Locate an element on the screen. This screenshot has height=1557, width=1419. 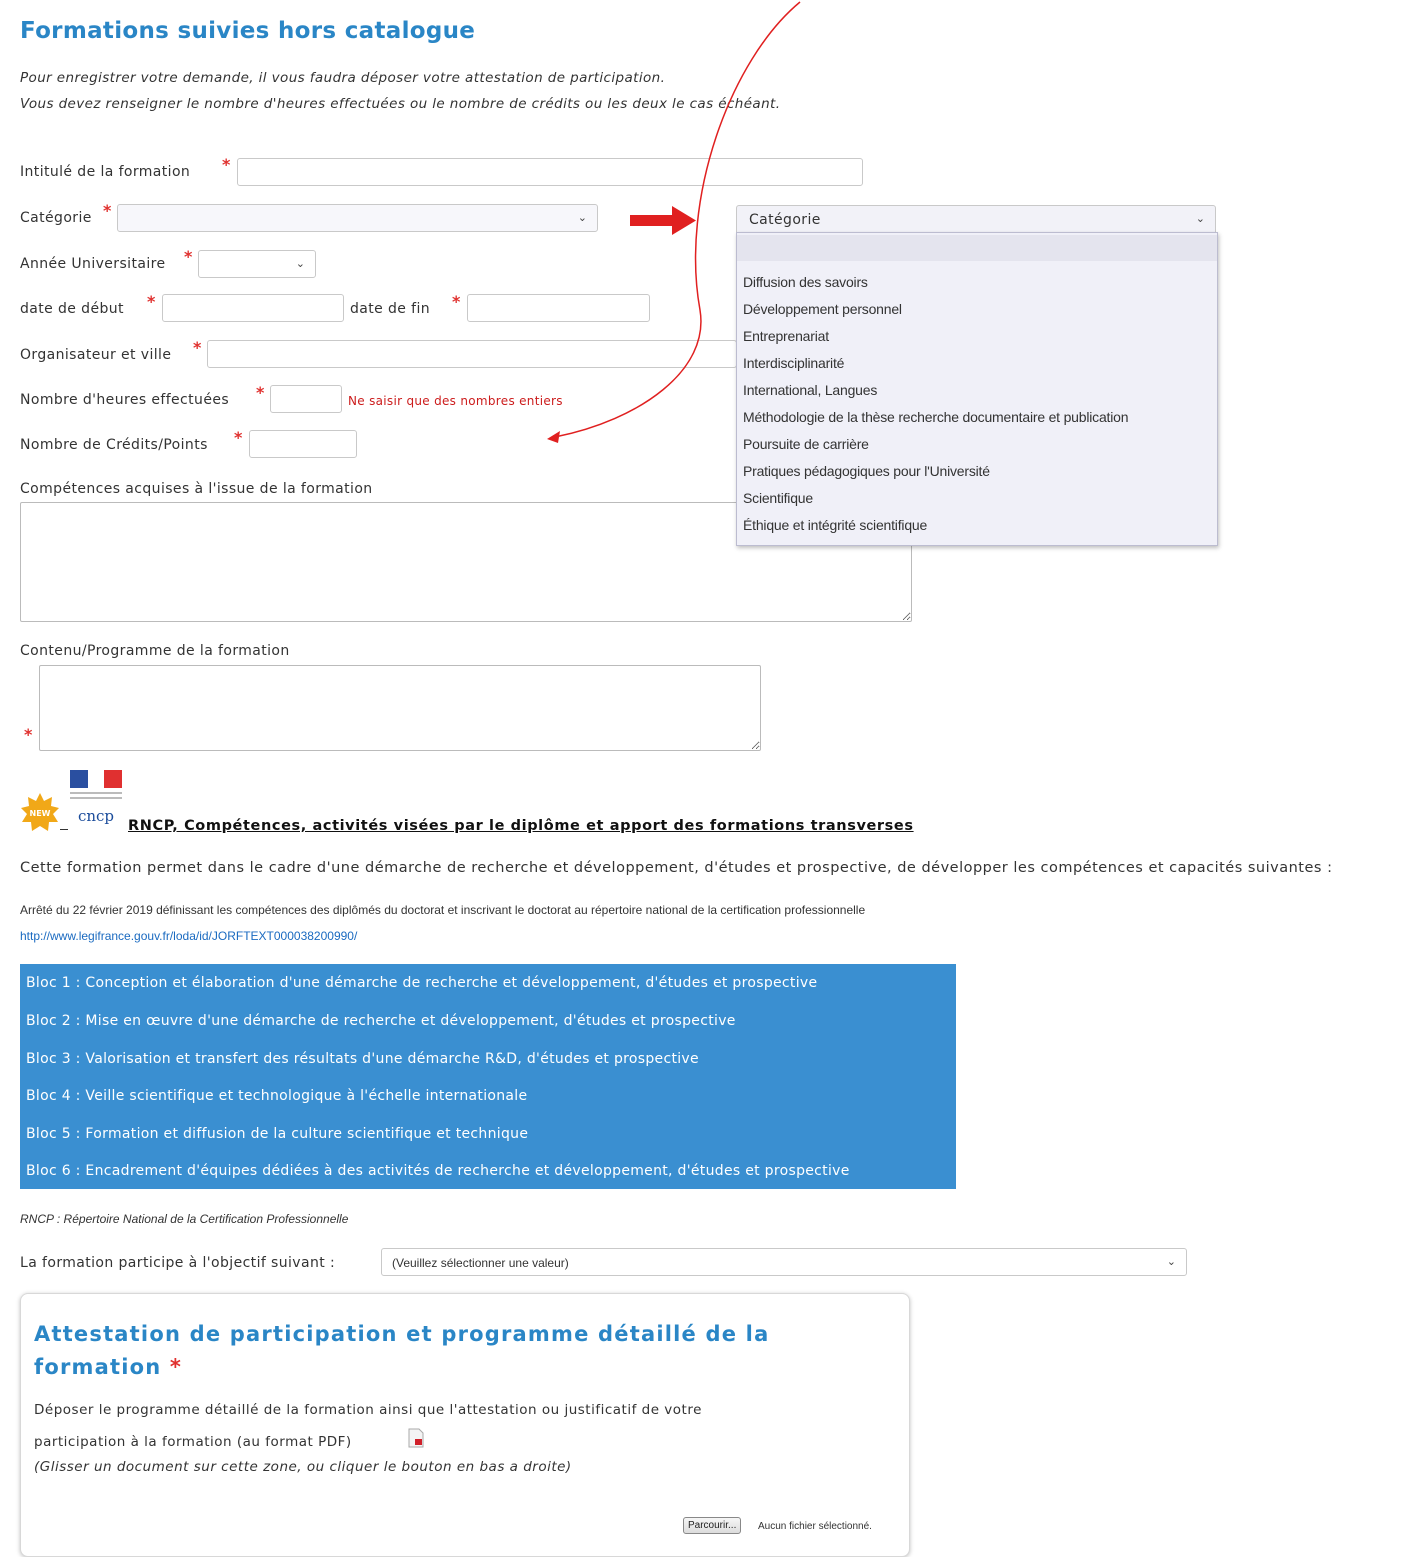
cncp-logo: cncp is located at coordinates (96, 818).